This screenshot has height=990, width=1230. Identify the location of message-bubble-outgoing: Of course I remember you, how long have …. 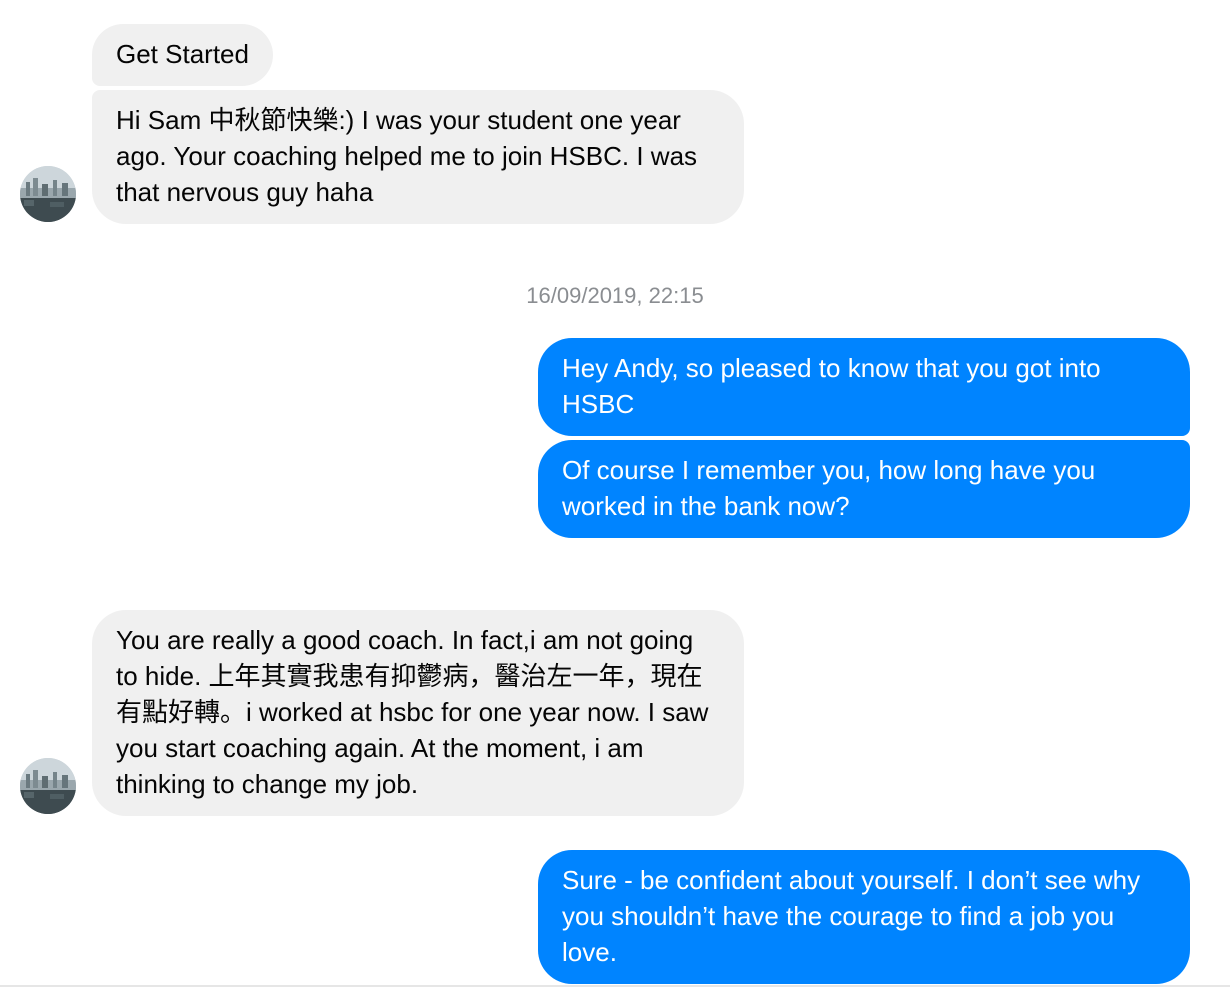
(864, 489).